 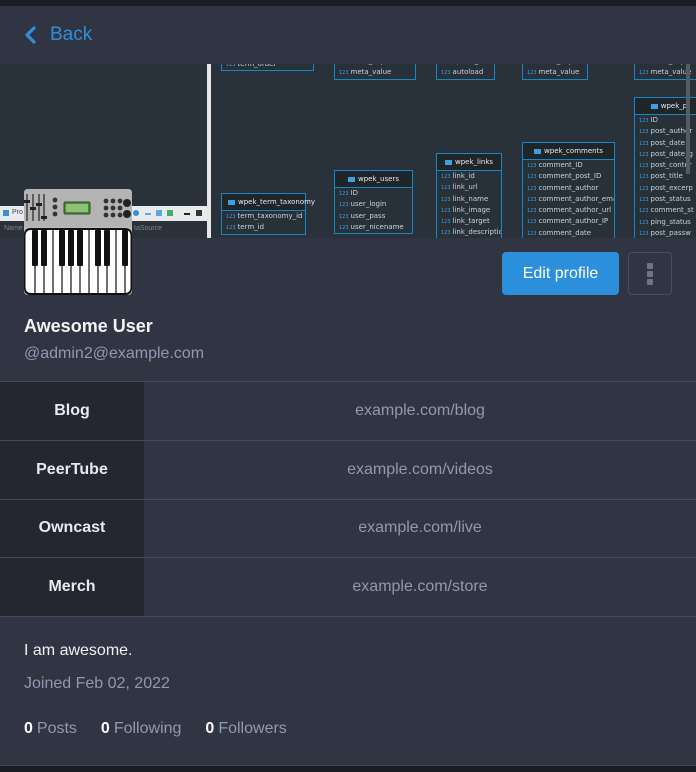 I want to click on field-name: Blog, so click(x=72, y=411).